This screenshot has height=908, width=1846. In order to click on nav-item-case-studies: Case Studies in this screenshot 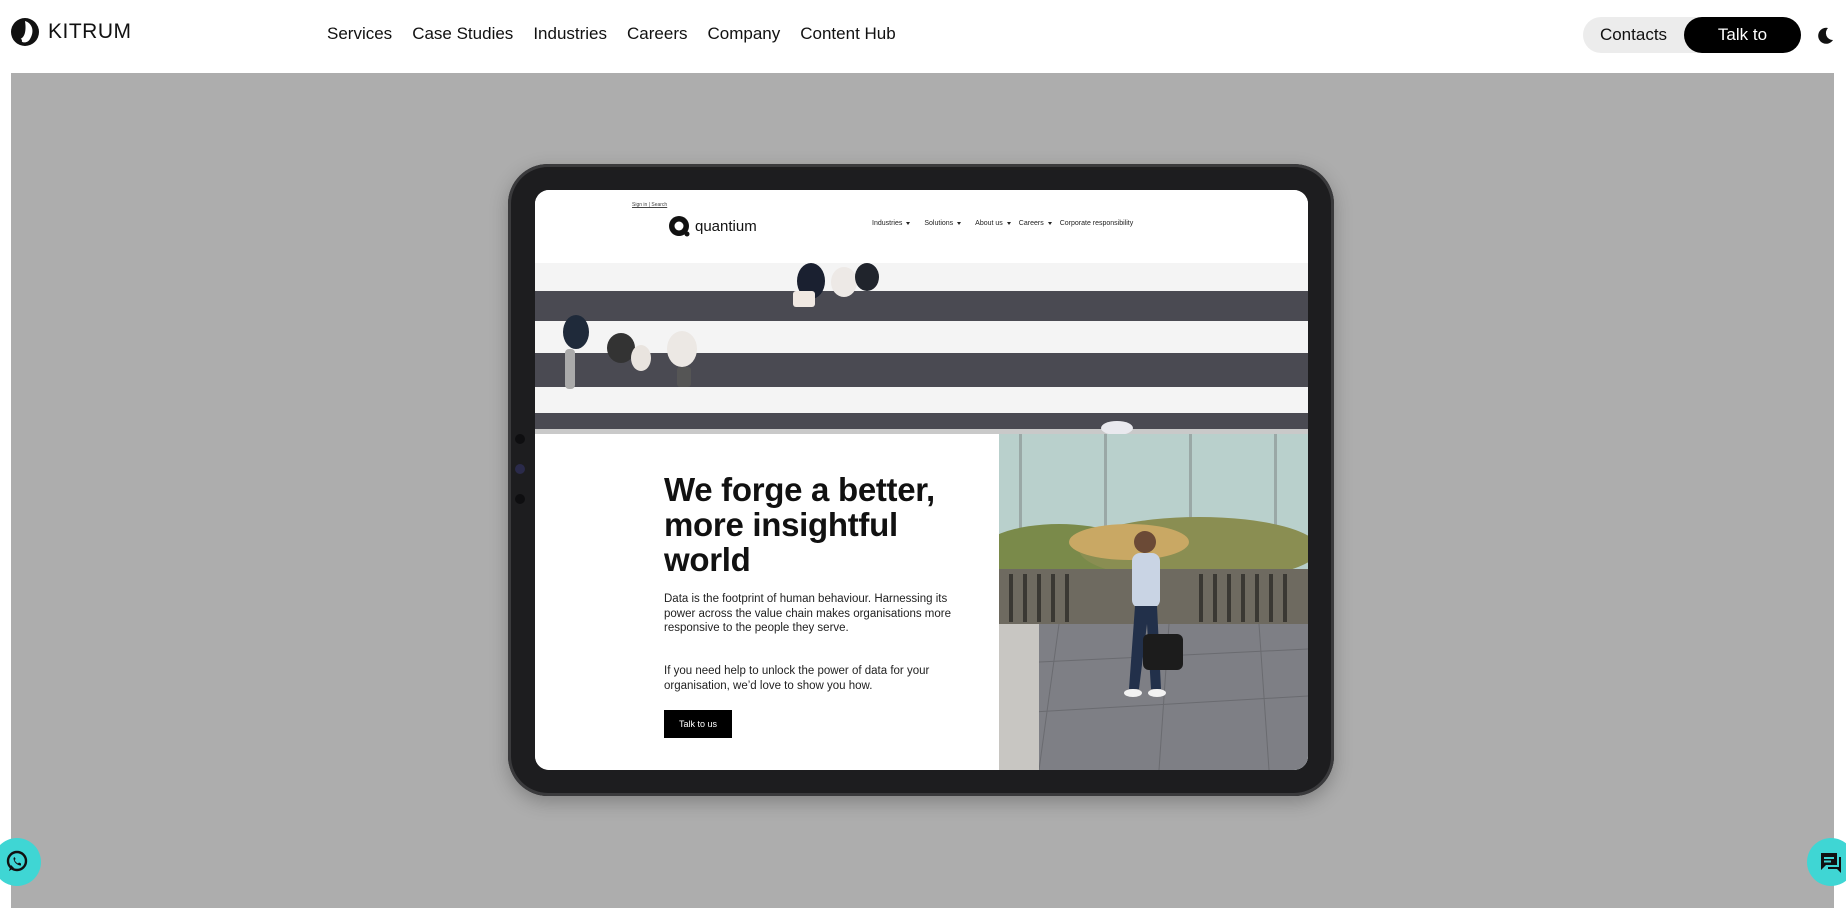, I will do `click(462, 34)`.